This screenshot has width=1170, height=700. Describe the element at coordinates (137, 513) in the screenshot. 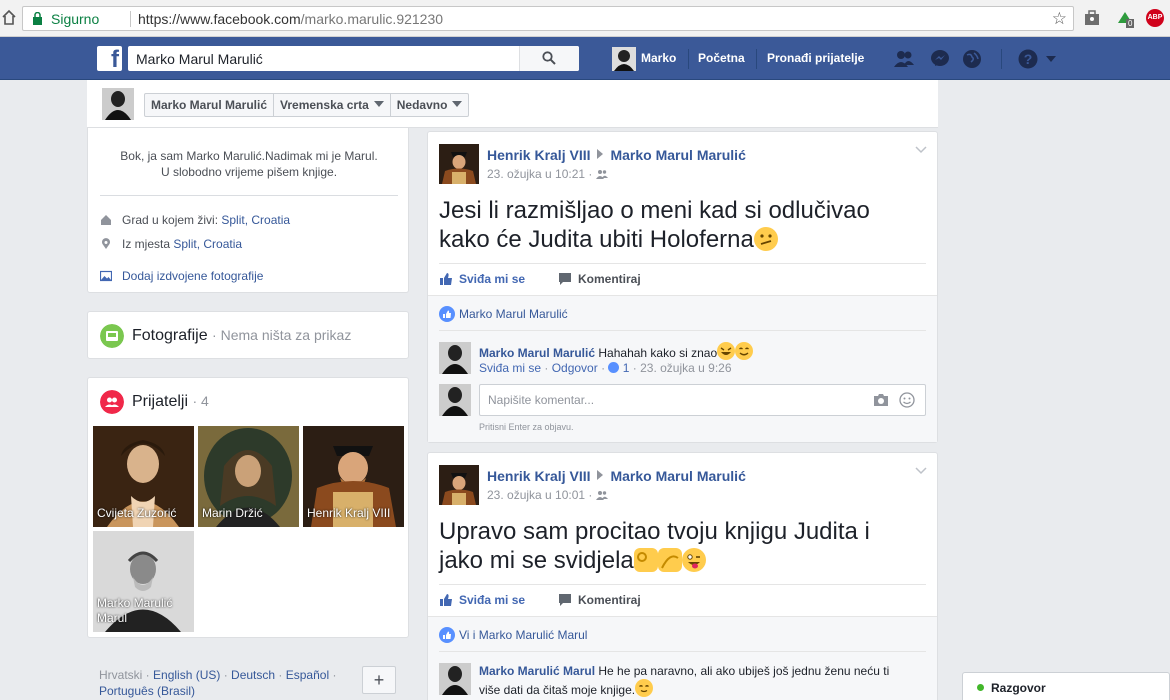

I see `friend-name: Cvijeta Zuzorić` at that location.